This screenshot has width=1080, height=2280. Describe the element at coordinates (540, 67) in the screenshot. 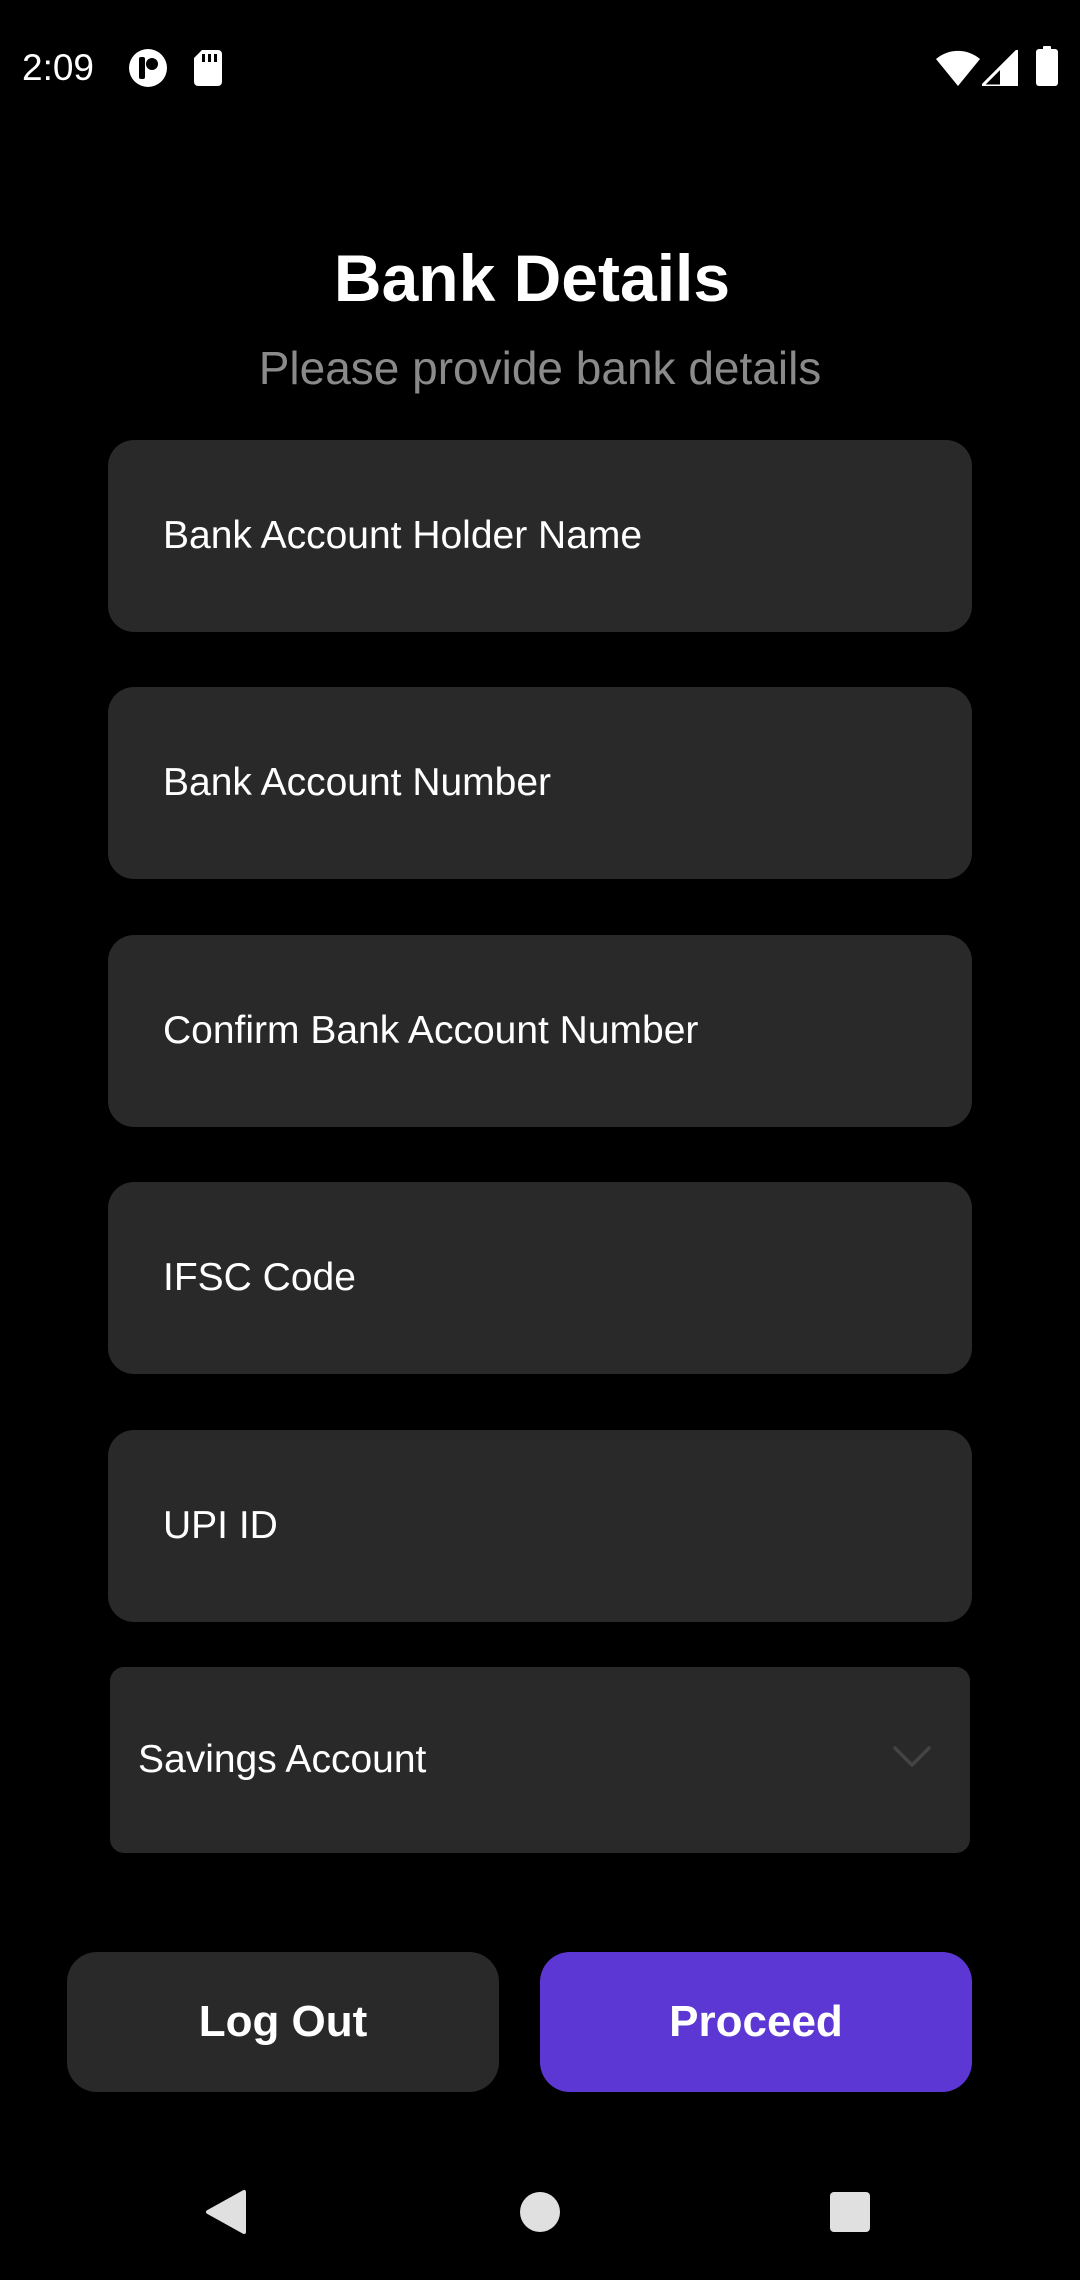

I see `status-bar: 2:09` at that location.